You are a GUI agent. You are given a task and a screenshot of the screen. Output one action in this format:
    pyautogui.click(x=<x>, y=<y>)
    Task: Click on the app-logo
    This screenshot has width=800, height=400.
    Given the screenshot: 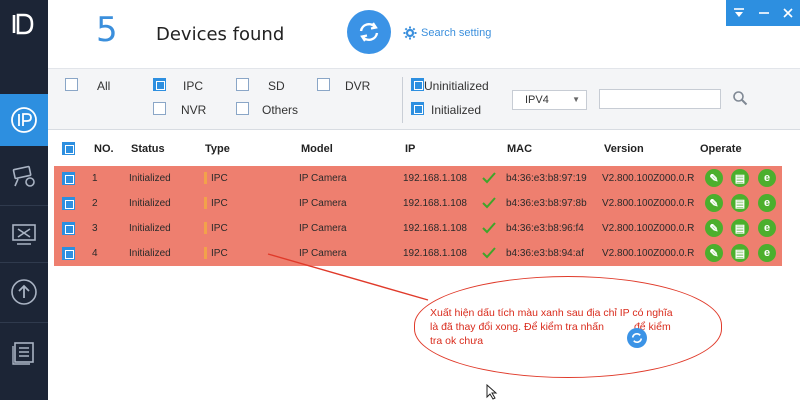 What is the action you would take?
    pyautogui.click(x=24, y=24)
    